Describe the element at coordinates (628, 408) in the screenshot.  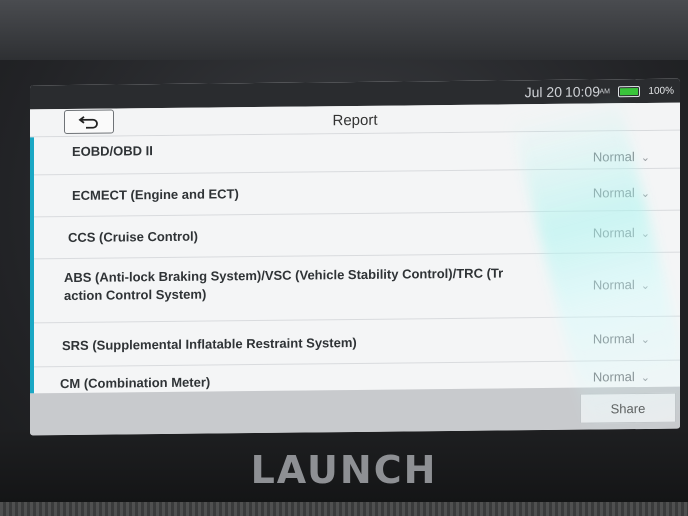
I see `share-button: Share` at that location.